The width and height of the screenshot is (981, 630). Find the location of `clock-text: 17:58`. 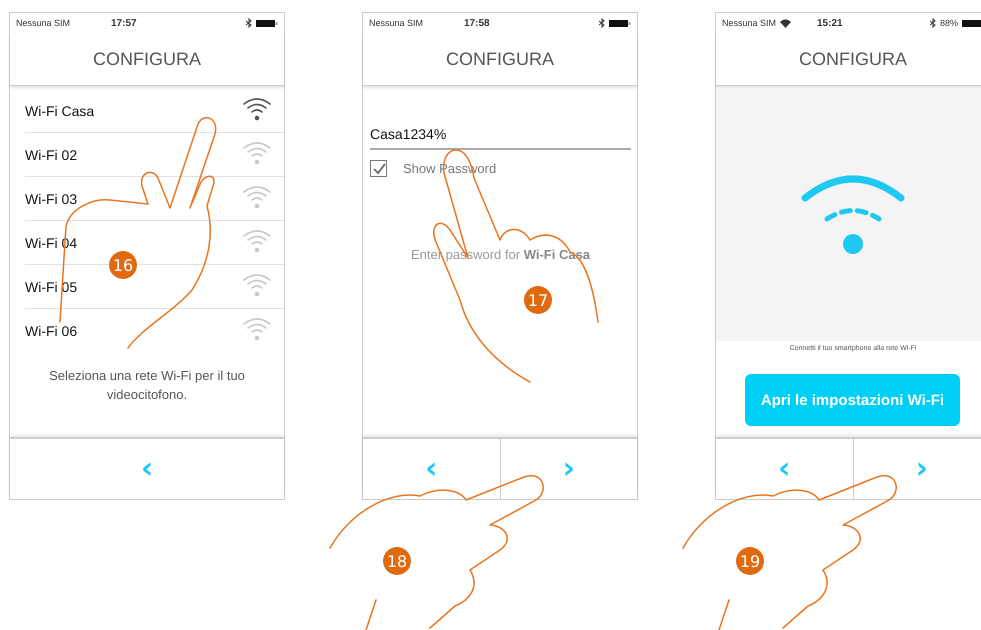

clock-text: 17:58 is located at coordinates (477, 23).